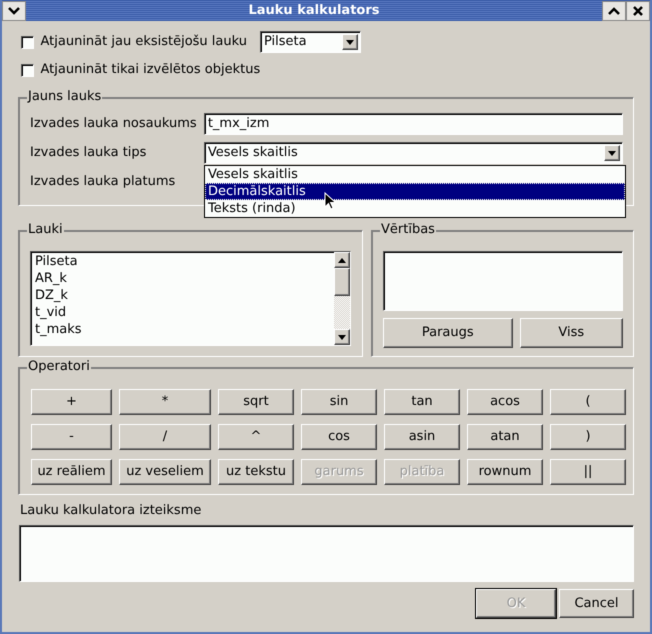 The image size is (652, 634). What do you see at coordinates (571, 333) in the screenshot?
I see `button: Viss` at bounding box center [571, 333].